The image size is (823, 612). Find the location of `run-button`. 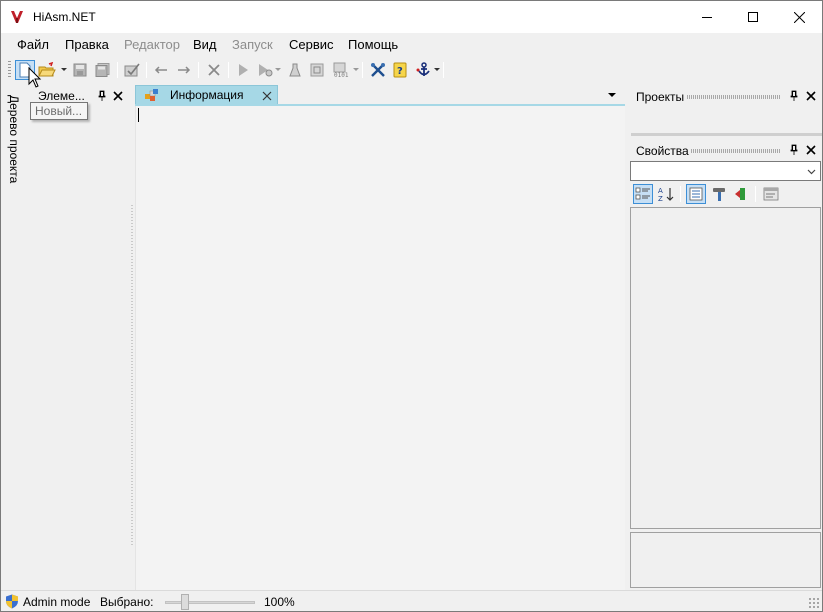

run-button is located at coordinates (243, 70).